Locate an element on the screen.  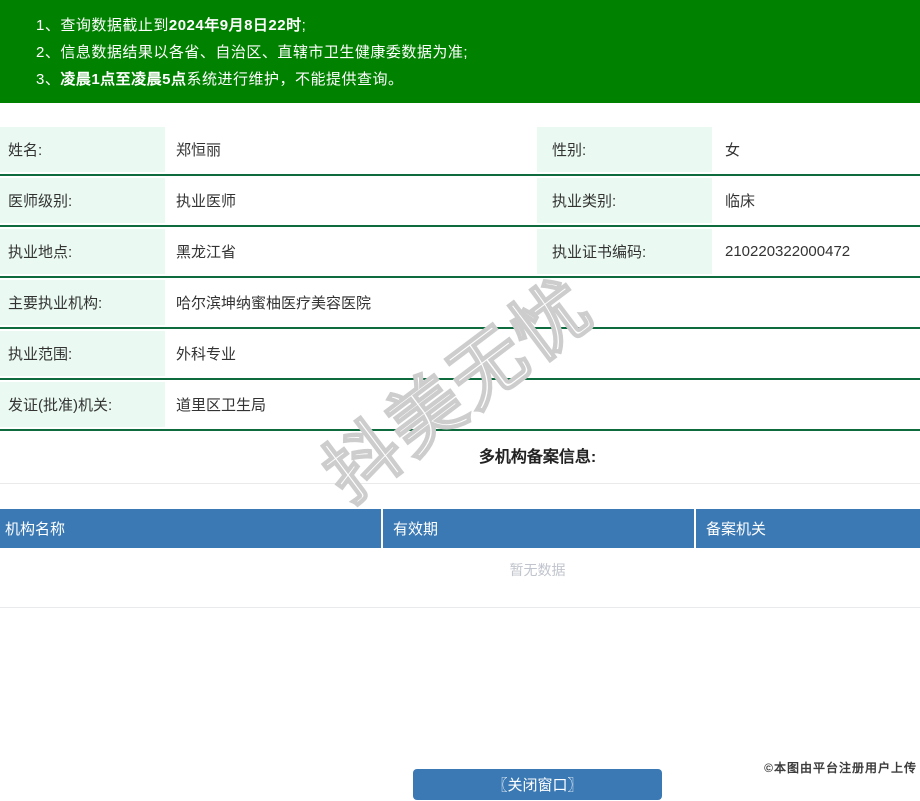
field-value-practice-type: 临床 is located at coordinates (740, 201).